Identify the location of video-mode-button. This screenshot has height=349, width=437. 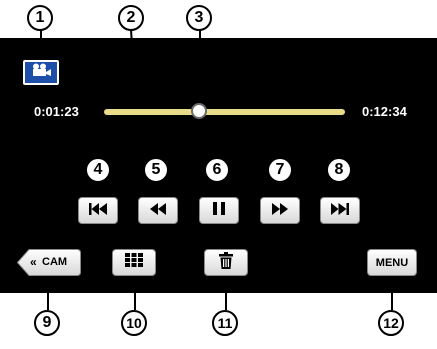
(41, 72).